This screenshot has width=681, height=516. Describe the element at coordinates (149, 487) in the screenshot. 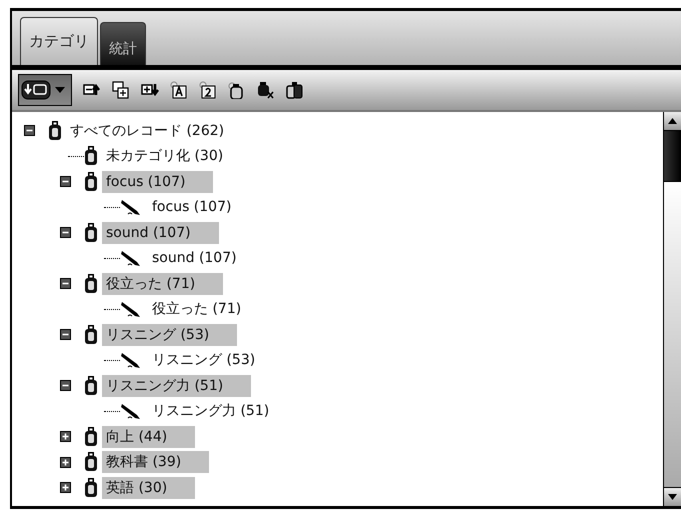

I see `category-item: 英語 (30)` at that location.